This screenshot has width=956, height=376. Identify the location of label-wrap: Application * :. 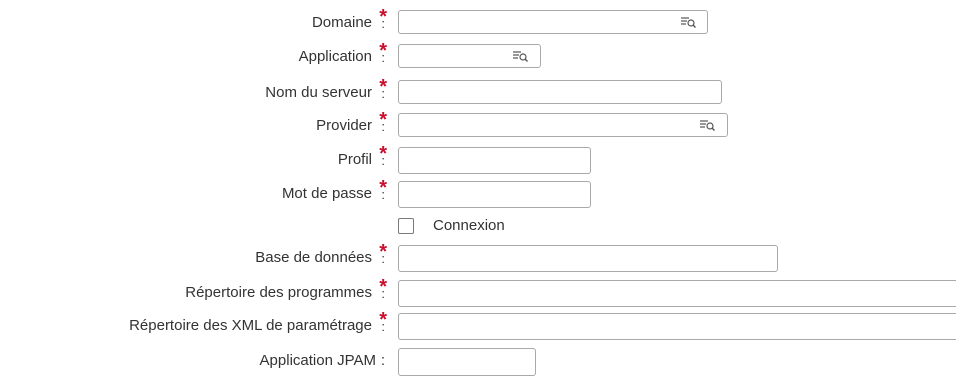
(197, 55).